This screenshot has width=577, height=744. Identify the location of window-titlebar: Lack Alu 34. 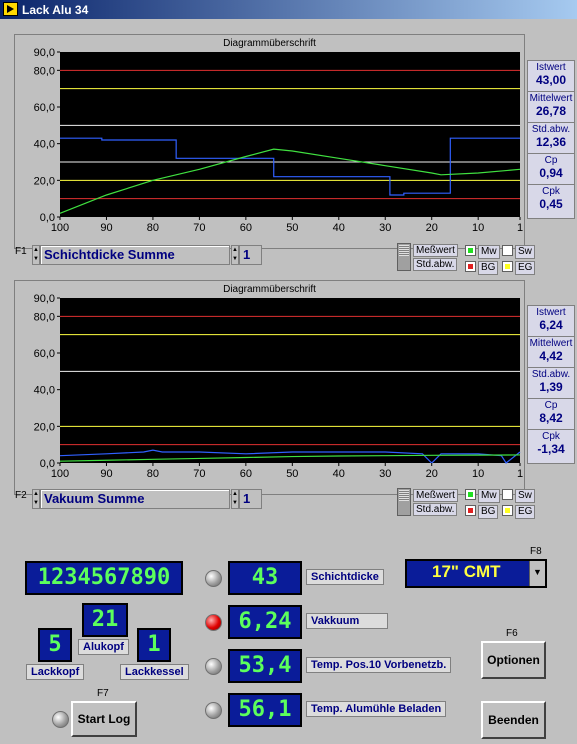
(288, 9).